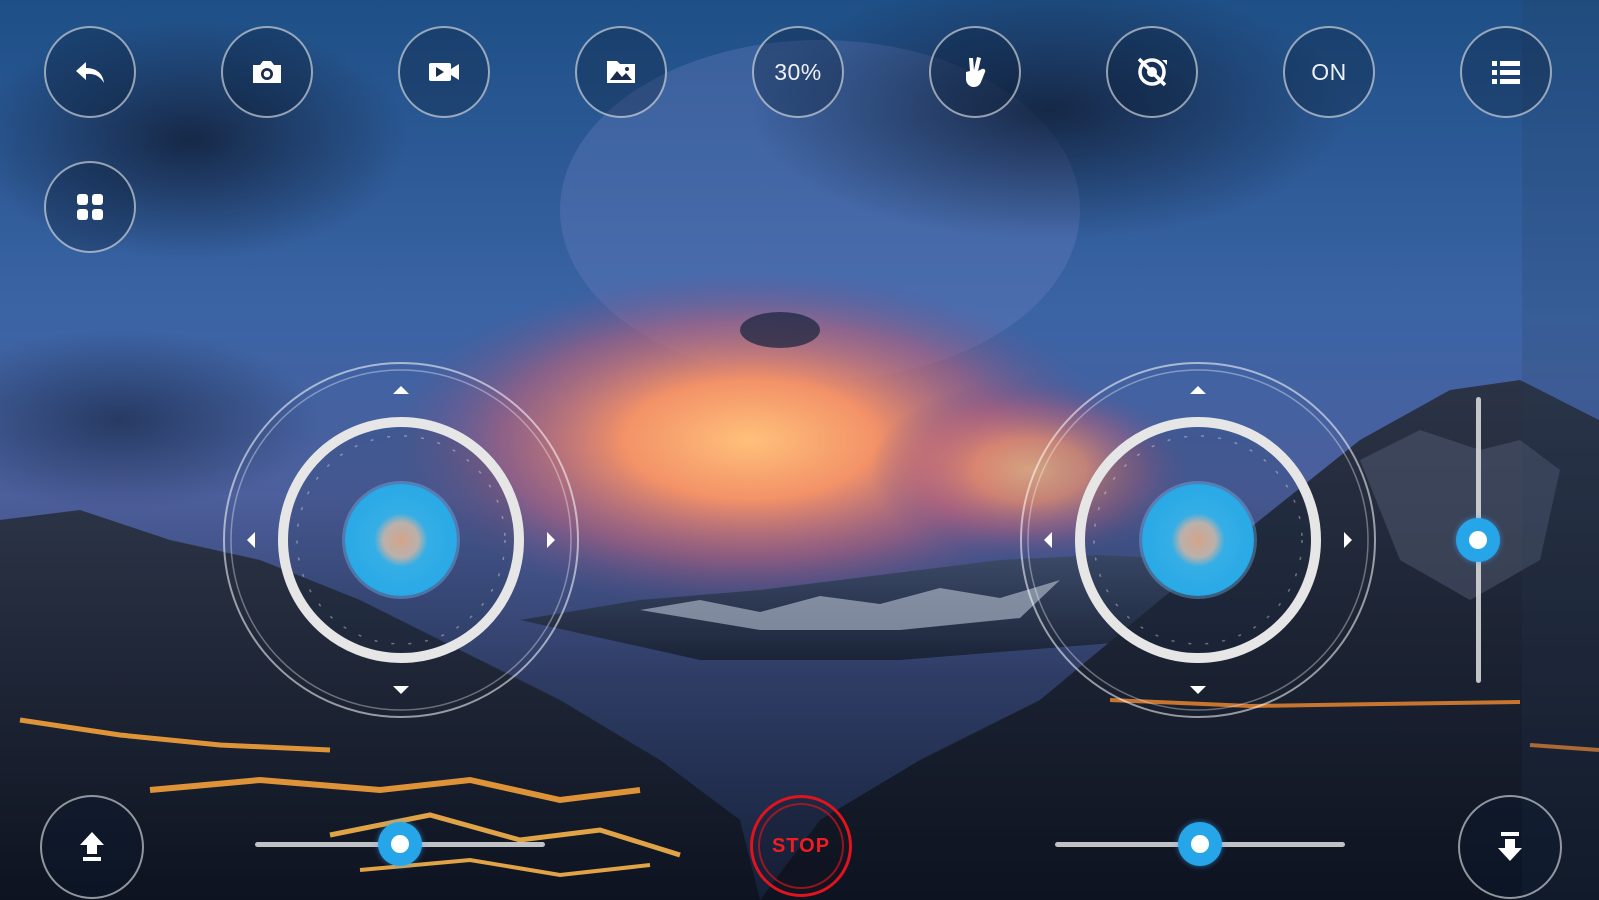 This screenshot has height=900, width=1599. I want to click on right-edge-overlay, so click(1560, 450).